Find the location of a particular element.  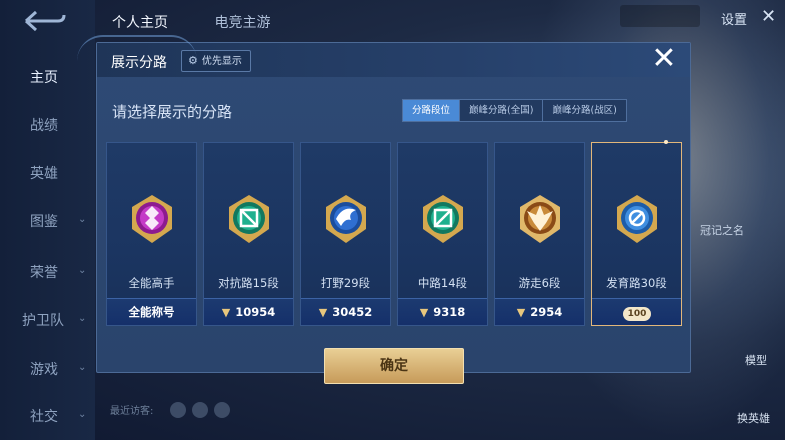

card-points: 30452 is located at coordinates (352, 312).